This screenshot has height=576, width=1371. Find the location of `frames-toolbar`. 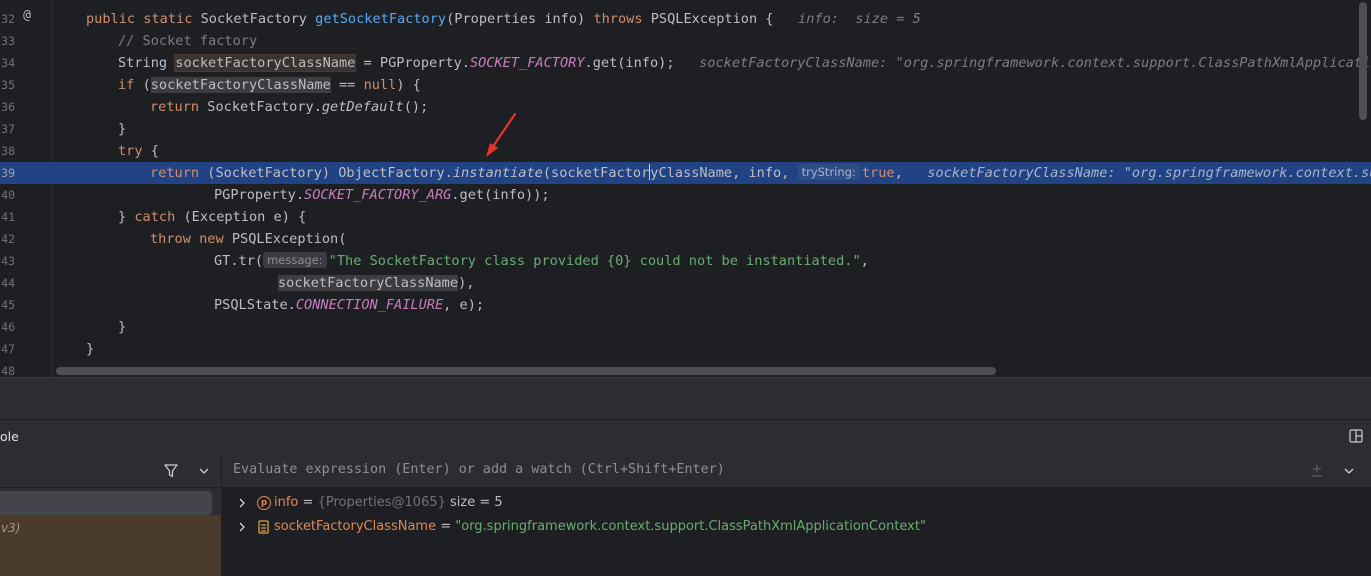

frames-toolbar is located at coordinates (110, 471).